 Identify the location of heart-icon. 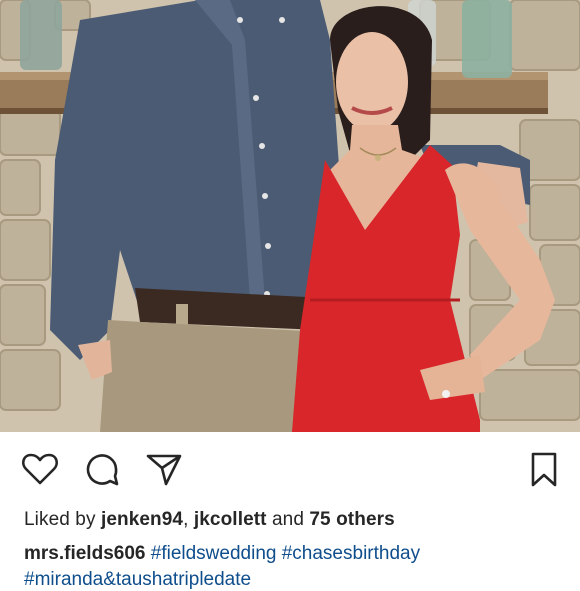
(40, 469).